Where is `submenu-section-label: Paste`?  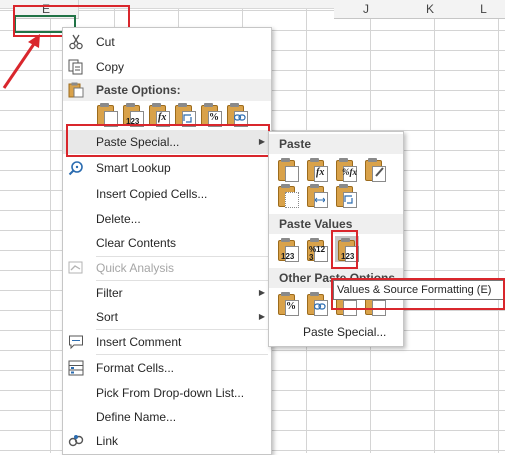 submenu-section-label: Paste is located at coordinates (295, 144).